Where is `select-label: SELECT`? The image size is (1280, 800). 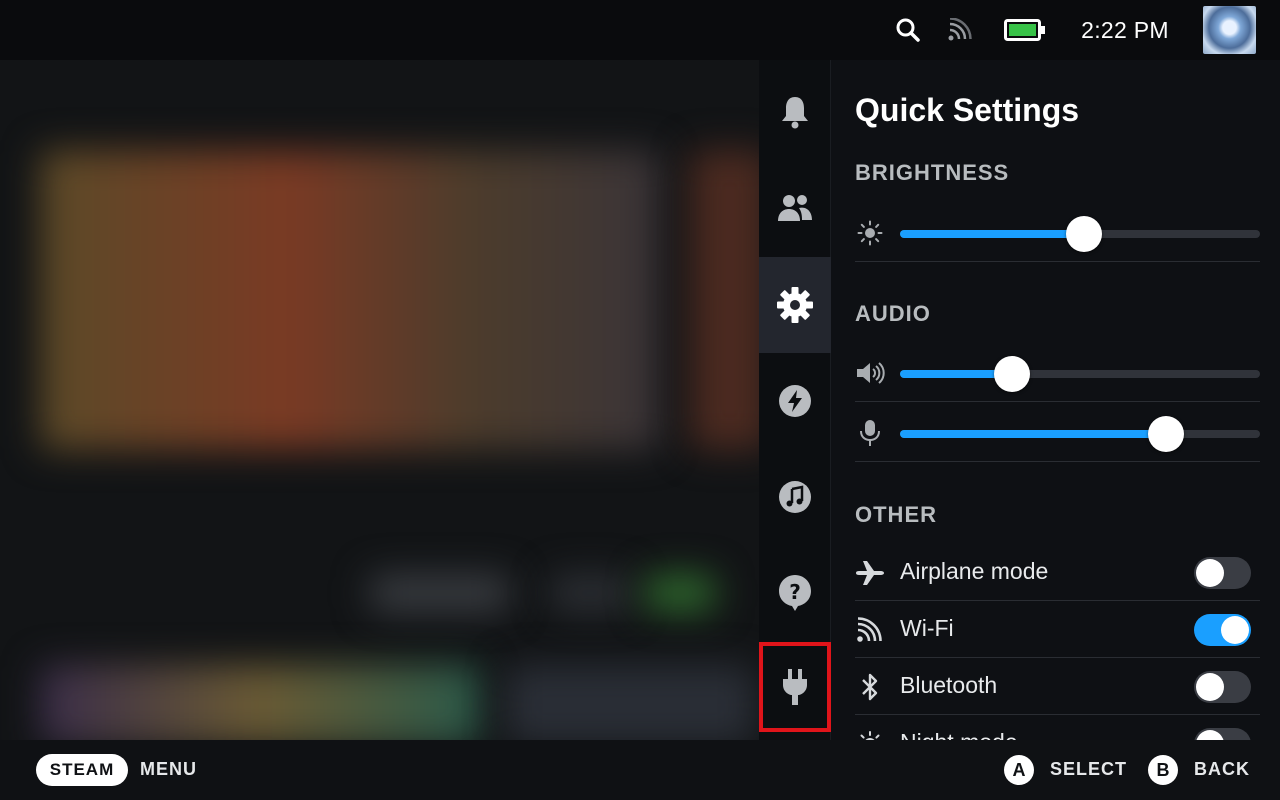 select-label: SELECT is located at coordinates (1089, 769).